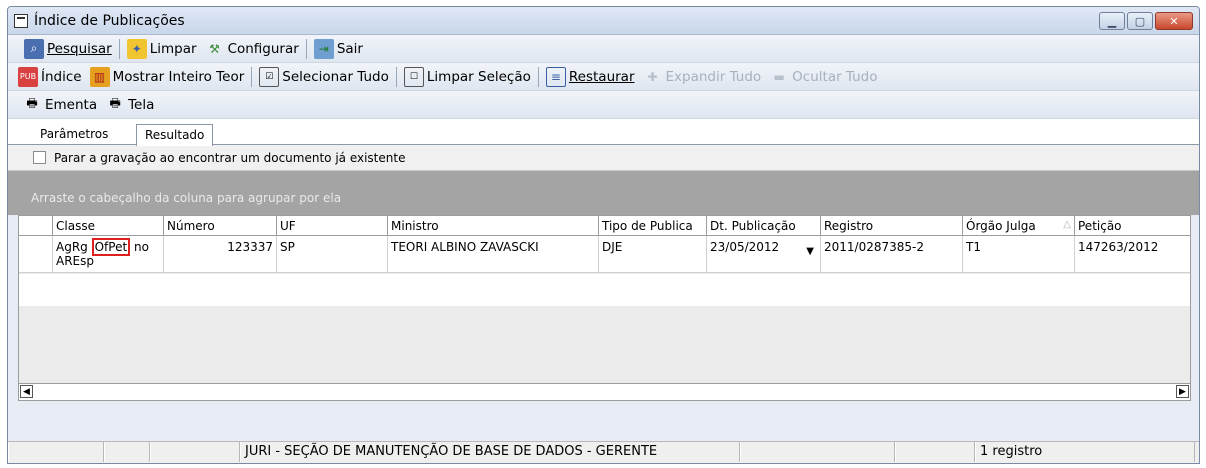  I want to click on tab-resultado: Resultado, so click(175, 135).